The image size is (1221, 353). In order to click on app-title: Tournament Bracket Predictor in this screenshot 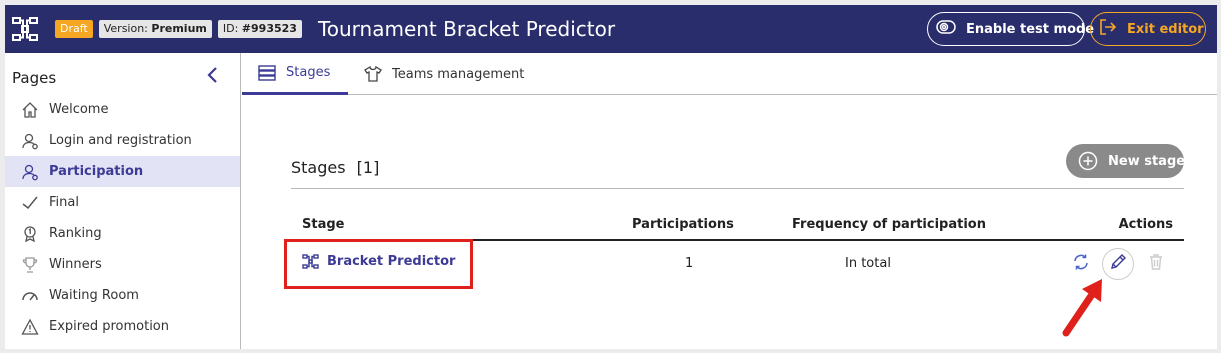, I will do `click(466, 29)`.